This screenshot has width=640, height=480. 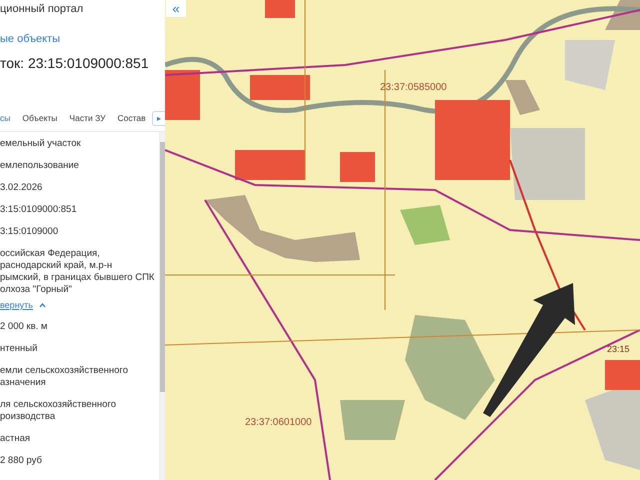 What do you see at coordinates (278, 422) in the screenshot?
I see `cadastral-block-label: 23:37:0601000` at bounding box center [278, 422].